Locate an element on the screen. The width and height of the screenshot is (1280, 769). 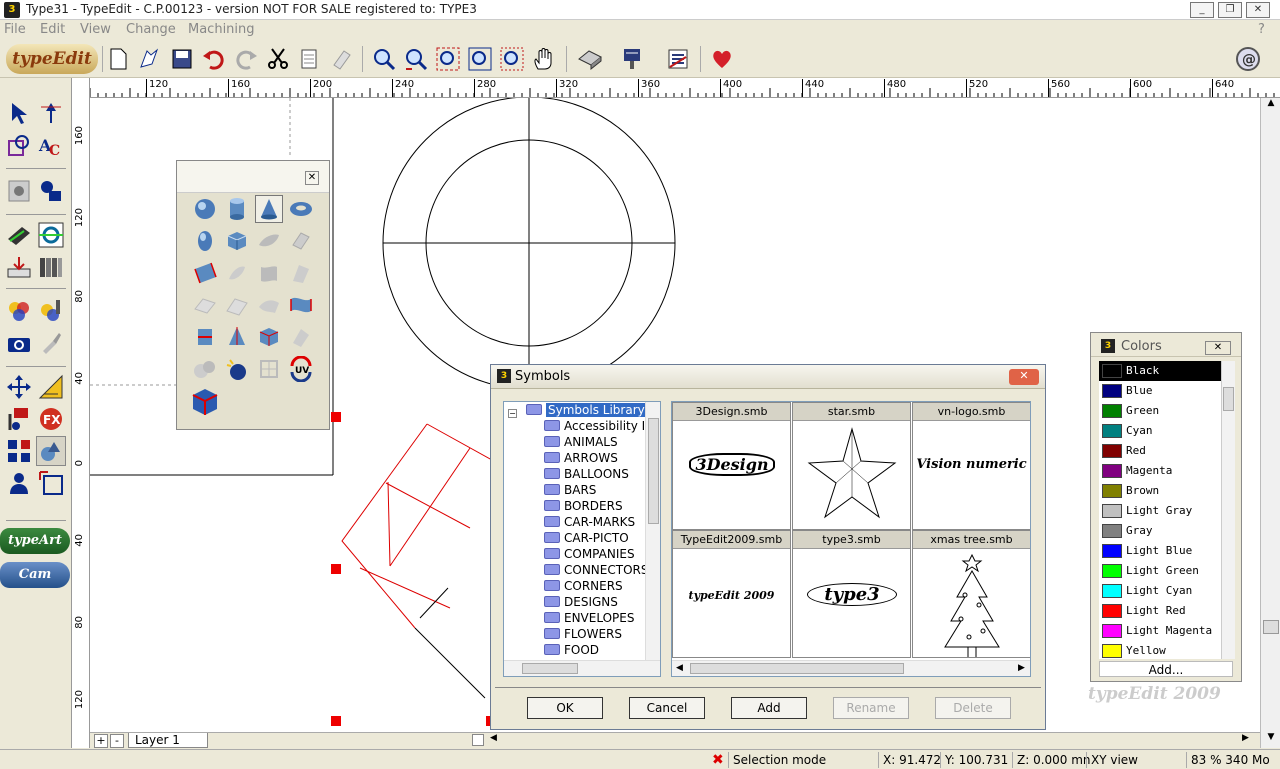
vertical-scrollbar: ▲ ▼ is located at coordinates (1270, 423).